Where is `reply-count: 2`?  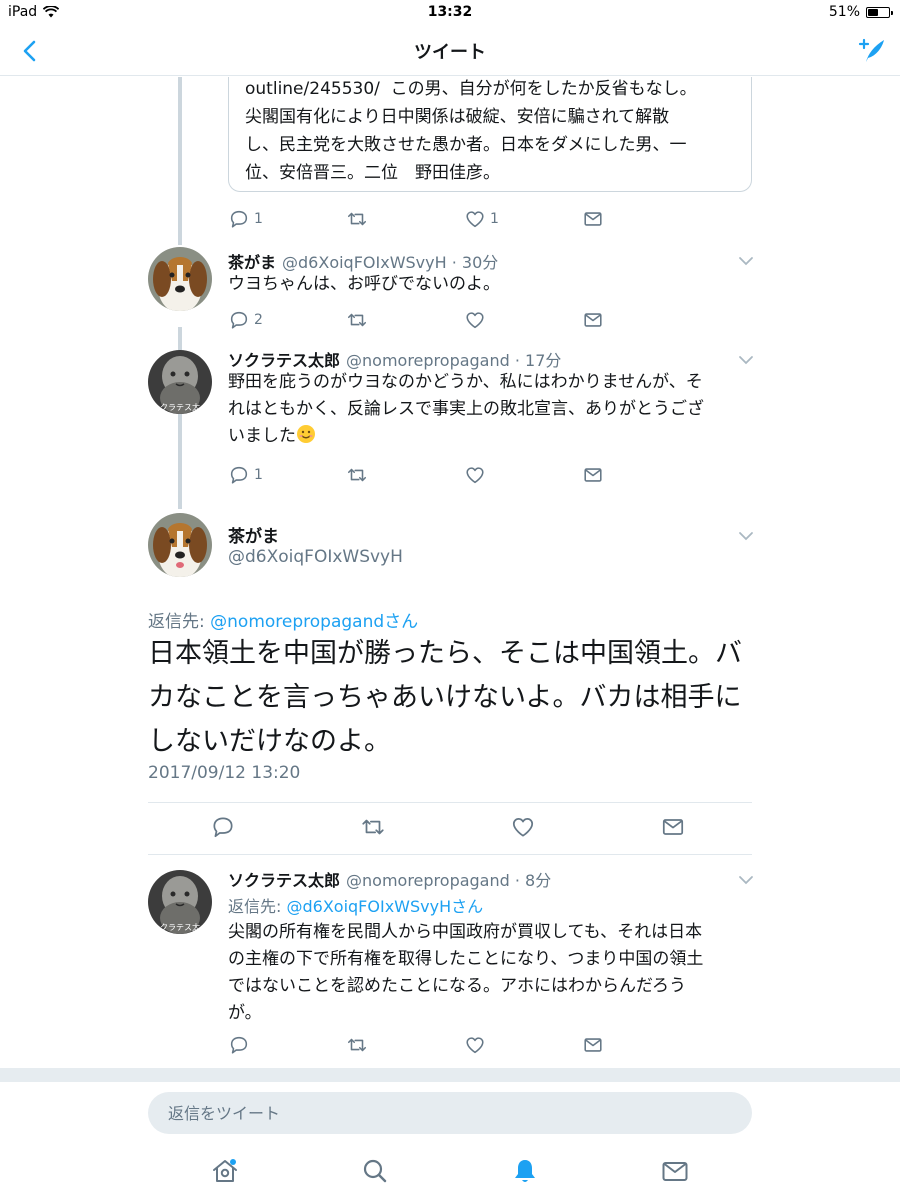 reply-count: 2 is located at coordinates (258, 320).